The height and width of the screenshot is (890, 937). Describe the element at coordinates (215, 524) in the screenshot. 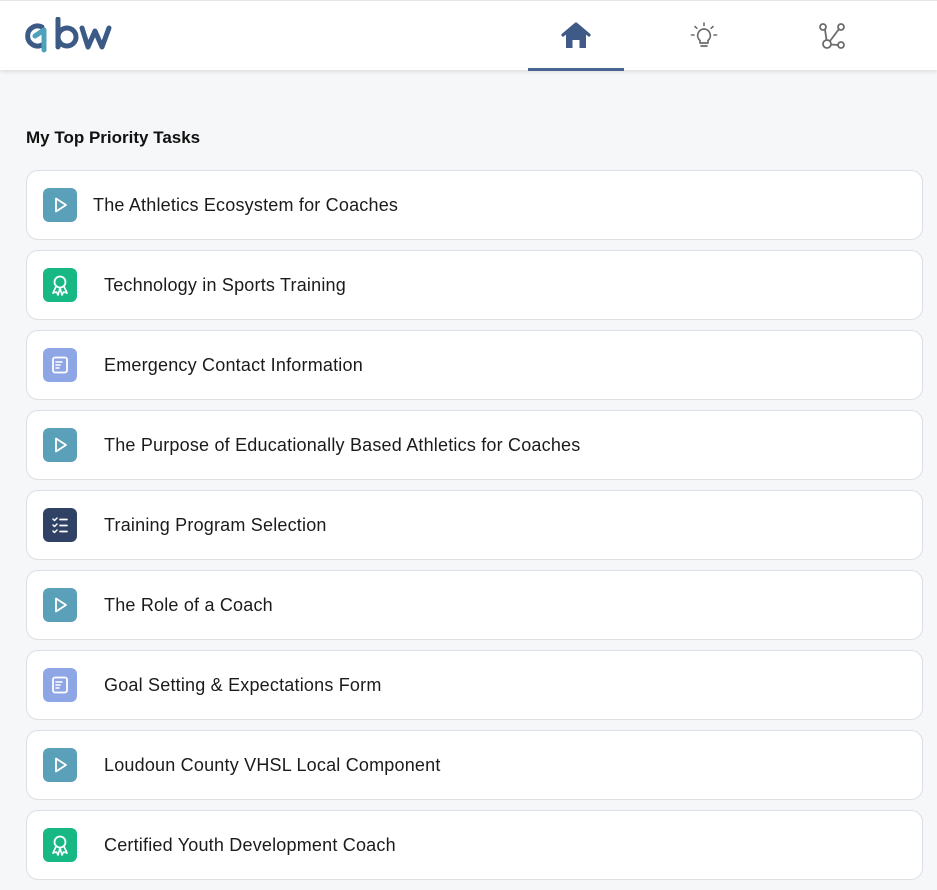

I see `task-label: Training Program Selection` at that location.